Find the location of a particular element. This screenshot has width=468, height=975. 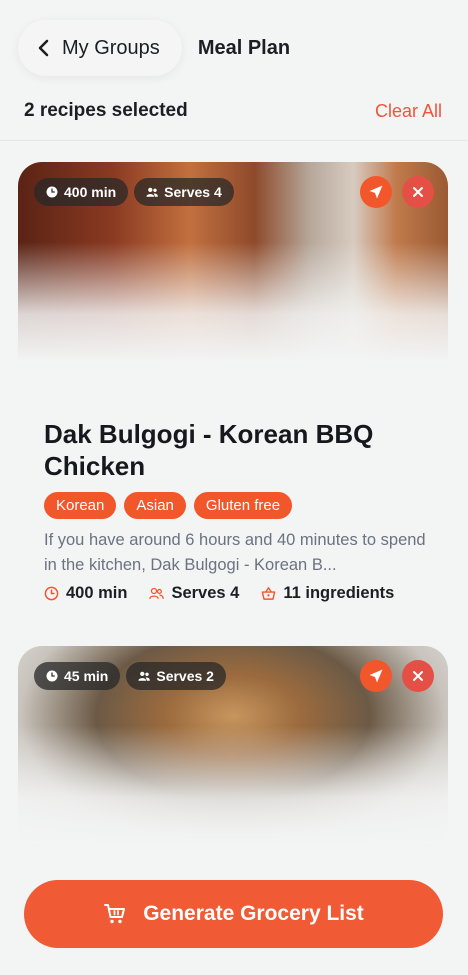

tag: Gluten free is located at coordinates (243, 505).